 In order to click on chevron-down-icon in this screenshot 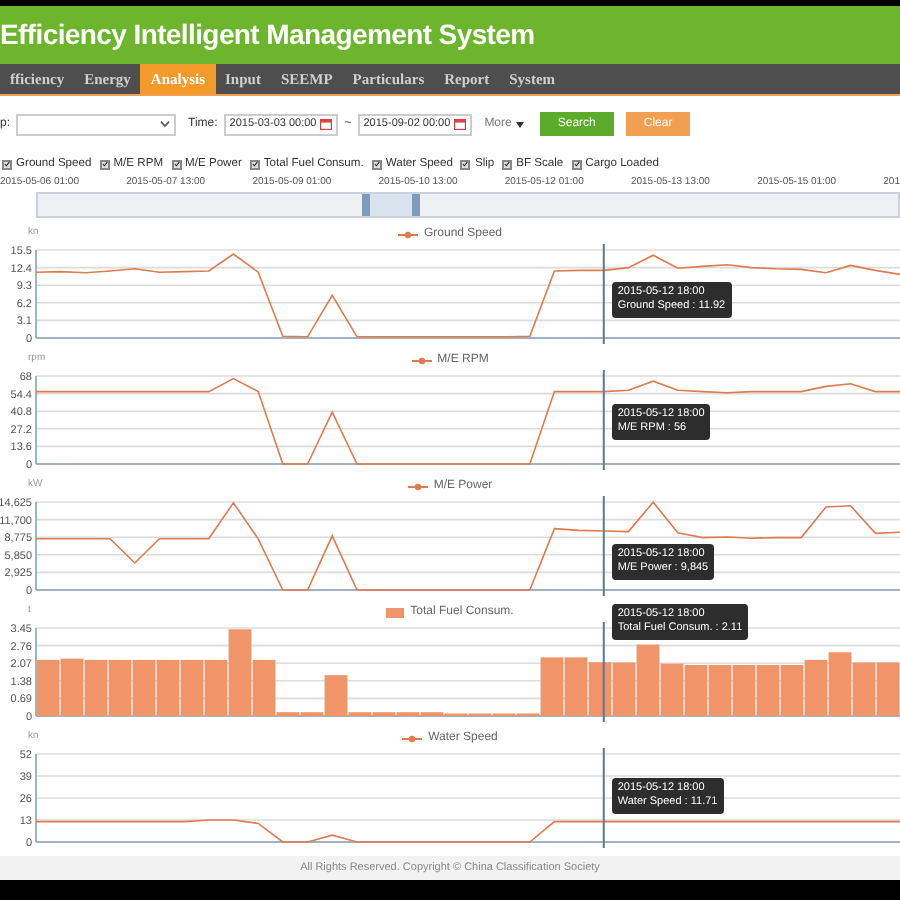, I will do `click(165, 124)`.